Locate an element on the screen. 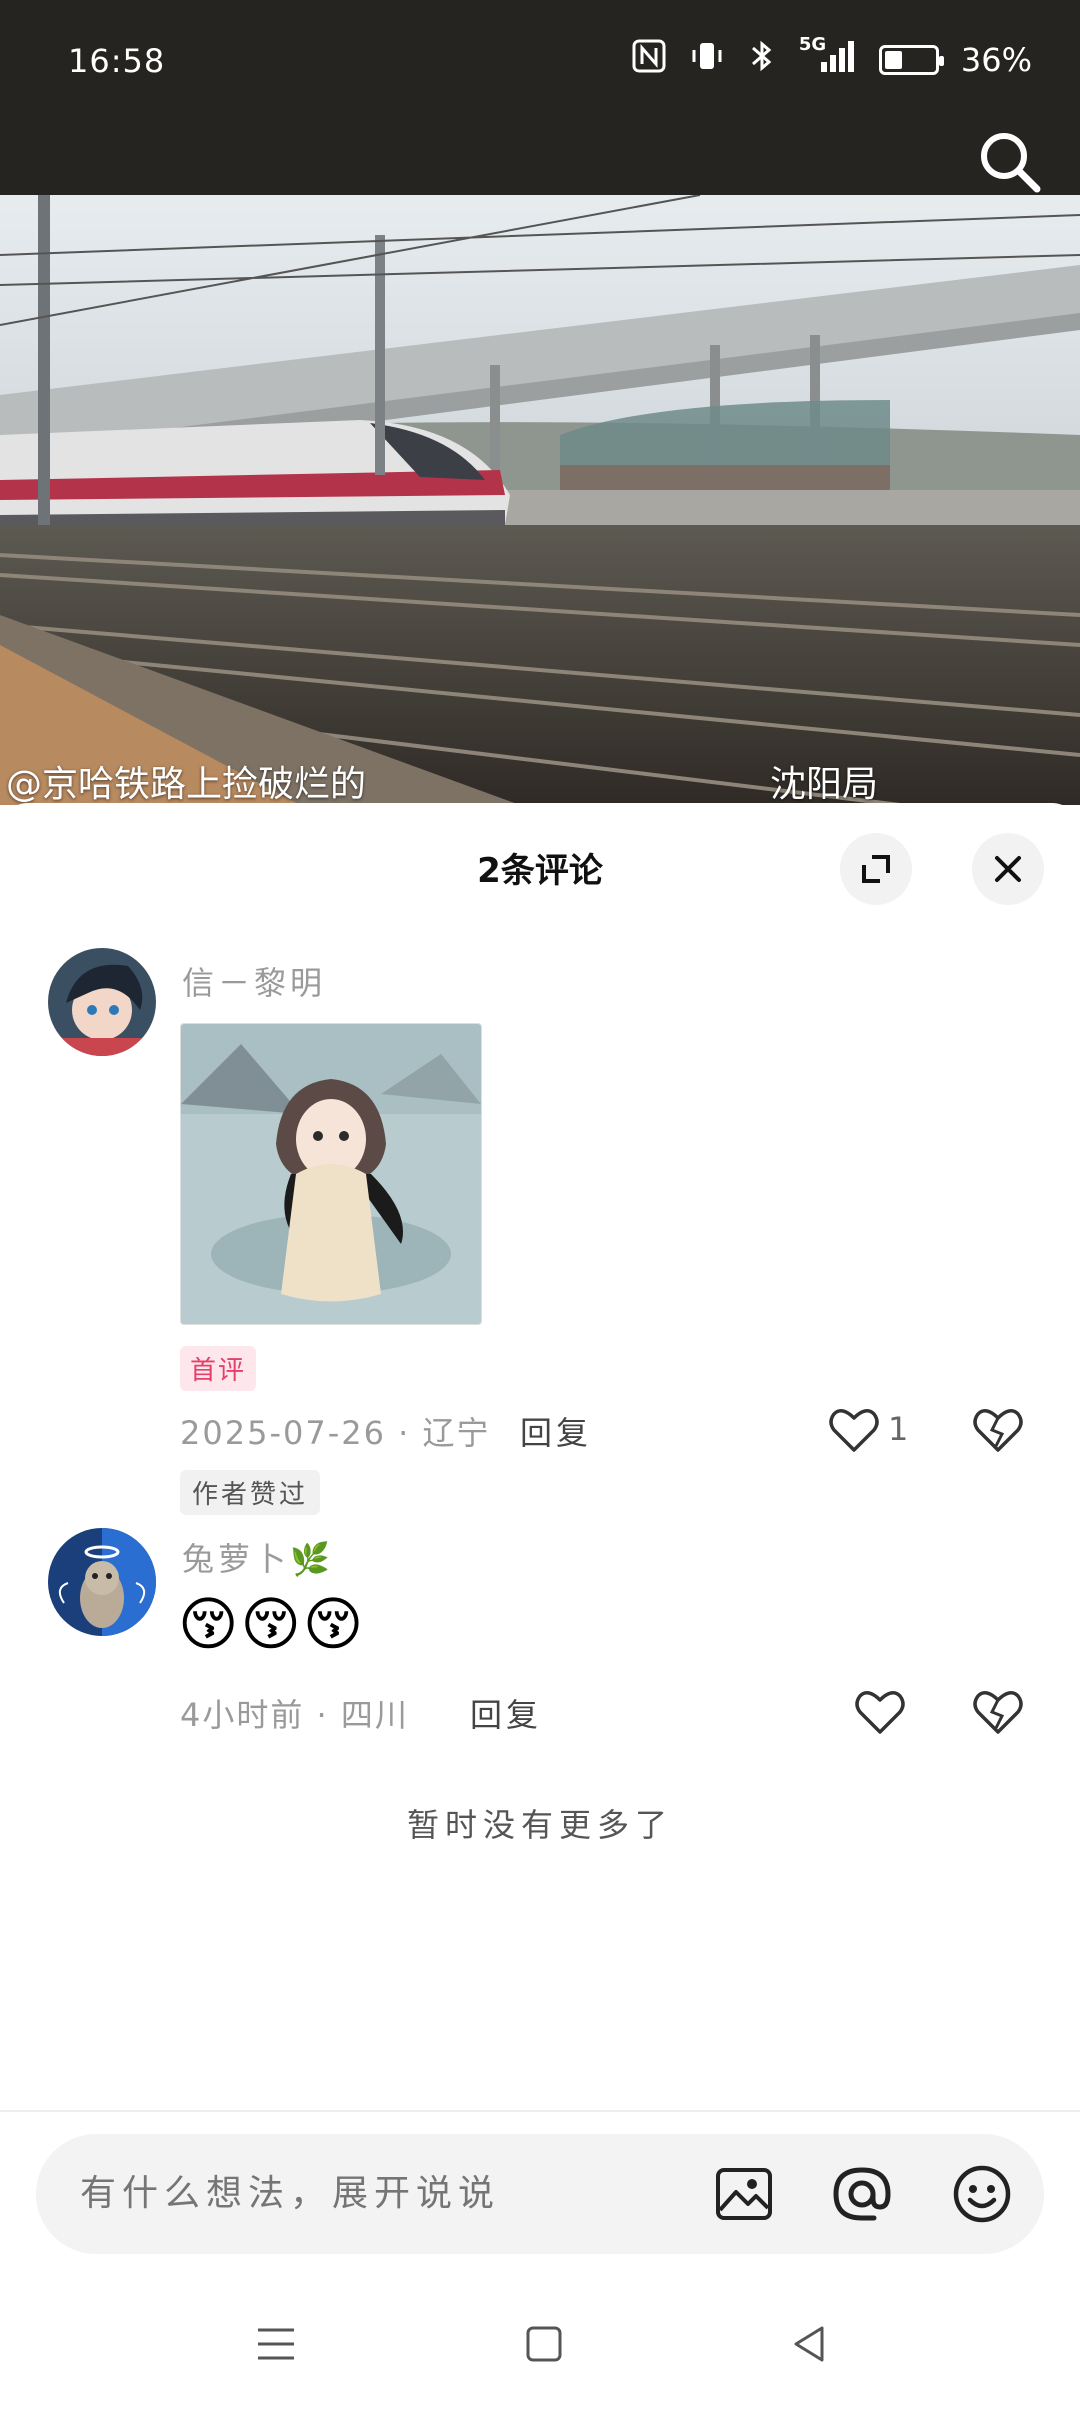  search-button is located at coordinates (1010, 162).